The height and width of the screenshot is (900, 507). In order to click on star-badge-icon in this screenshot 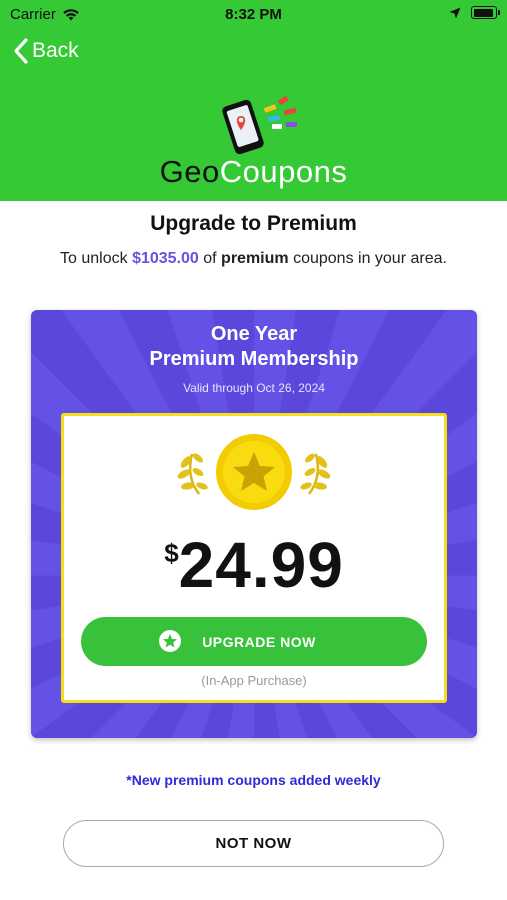, I will do `click(170, 641)`.